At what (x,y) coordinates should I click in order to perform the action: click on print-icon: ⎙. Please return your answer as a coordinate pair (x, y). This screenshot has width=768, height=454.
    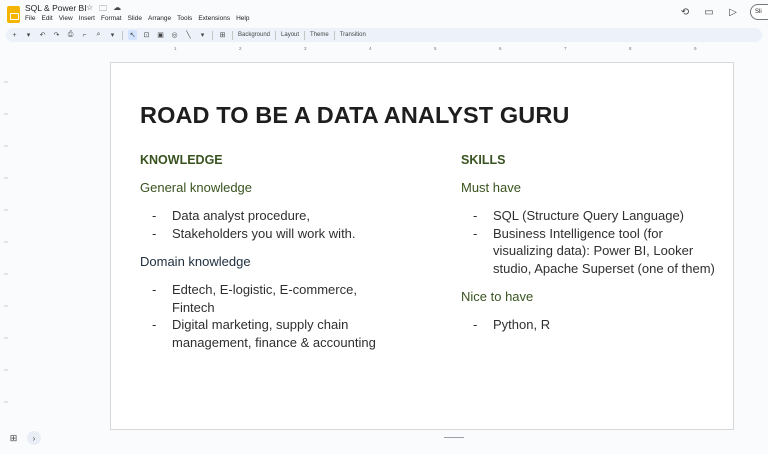
    Looking at the image, I should click on (70, 35).